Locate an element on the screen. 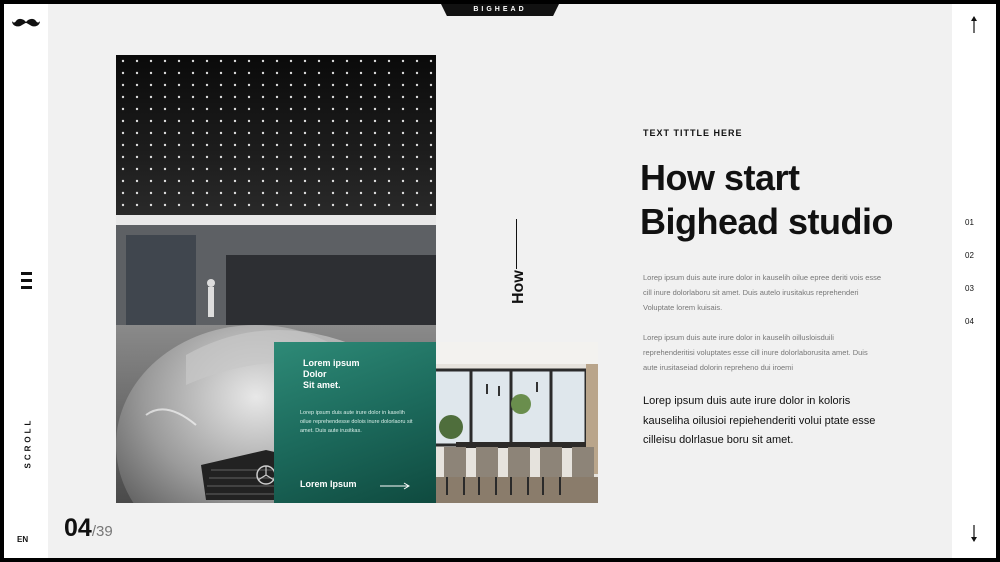 This screenshot has height=562, width=1000. title-line: Bighead studio is located at coordinates (767, 221).